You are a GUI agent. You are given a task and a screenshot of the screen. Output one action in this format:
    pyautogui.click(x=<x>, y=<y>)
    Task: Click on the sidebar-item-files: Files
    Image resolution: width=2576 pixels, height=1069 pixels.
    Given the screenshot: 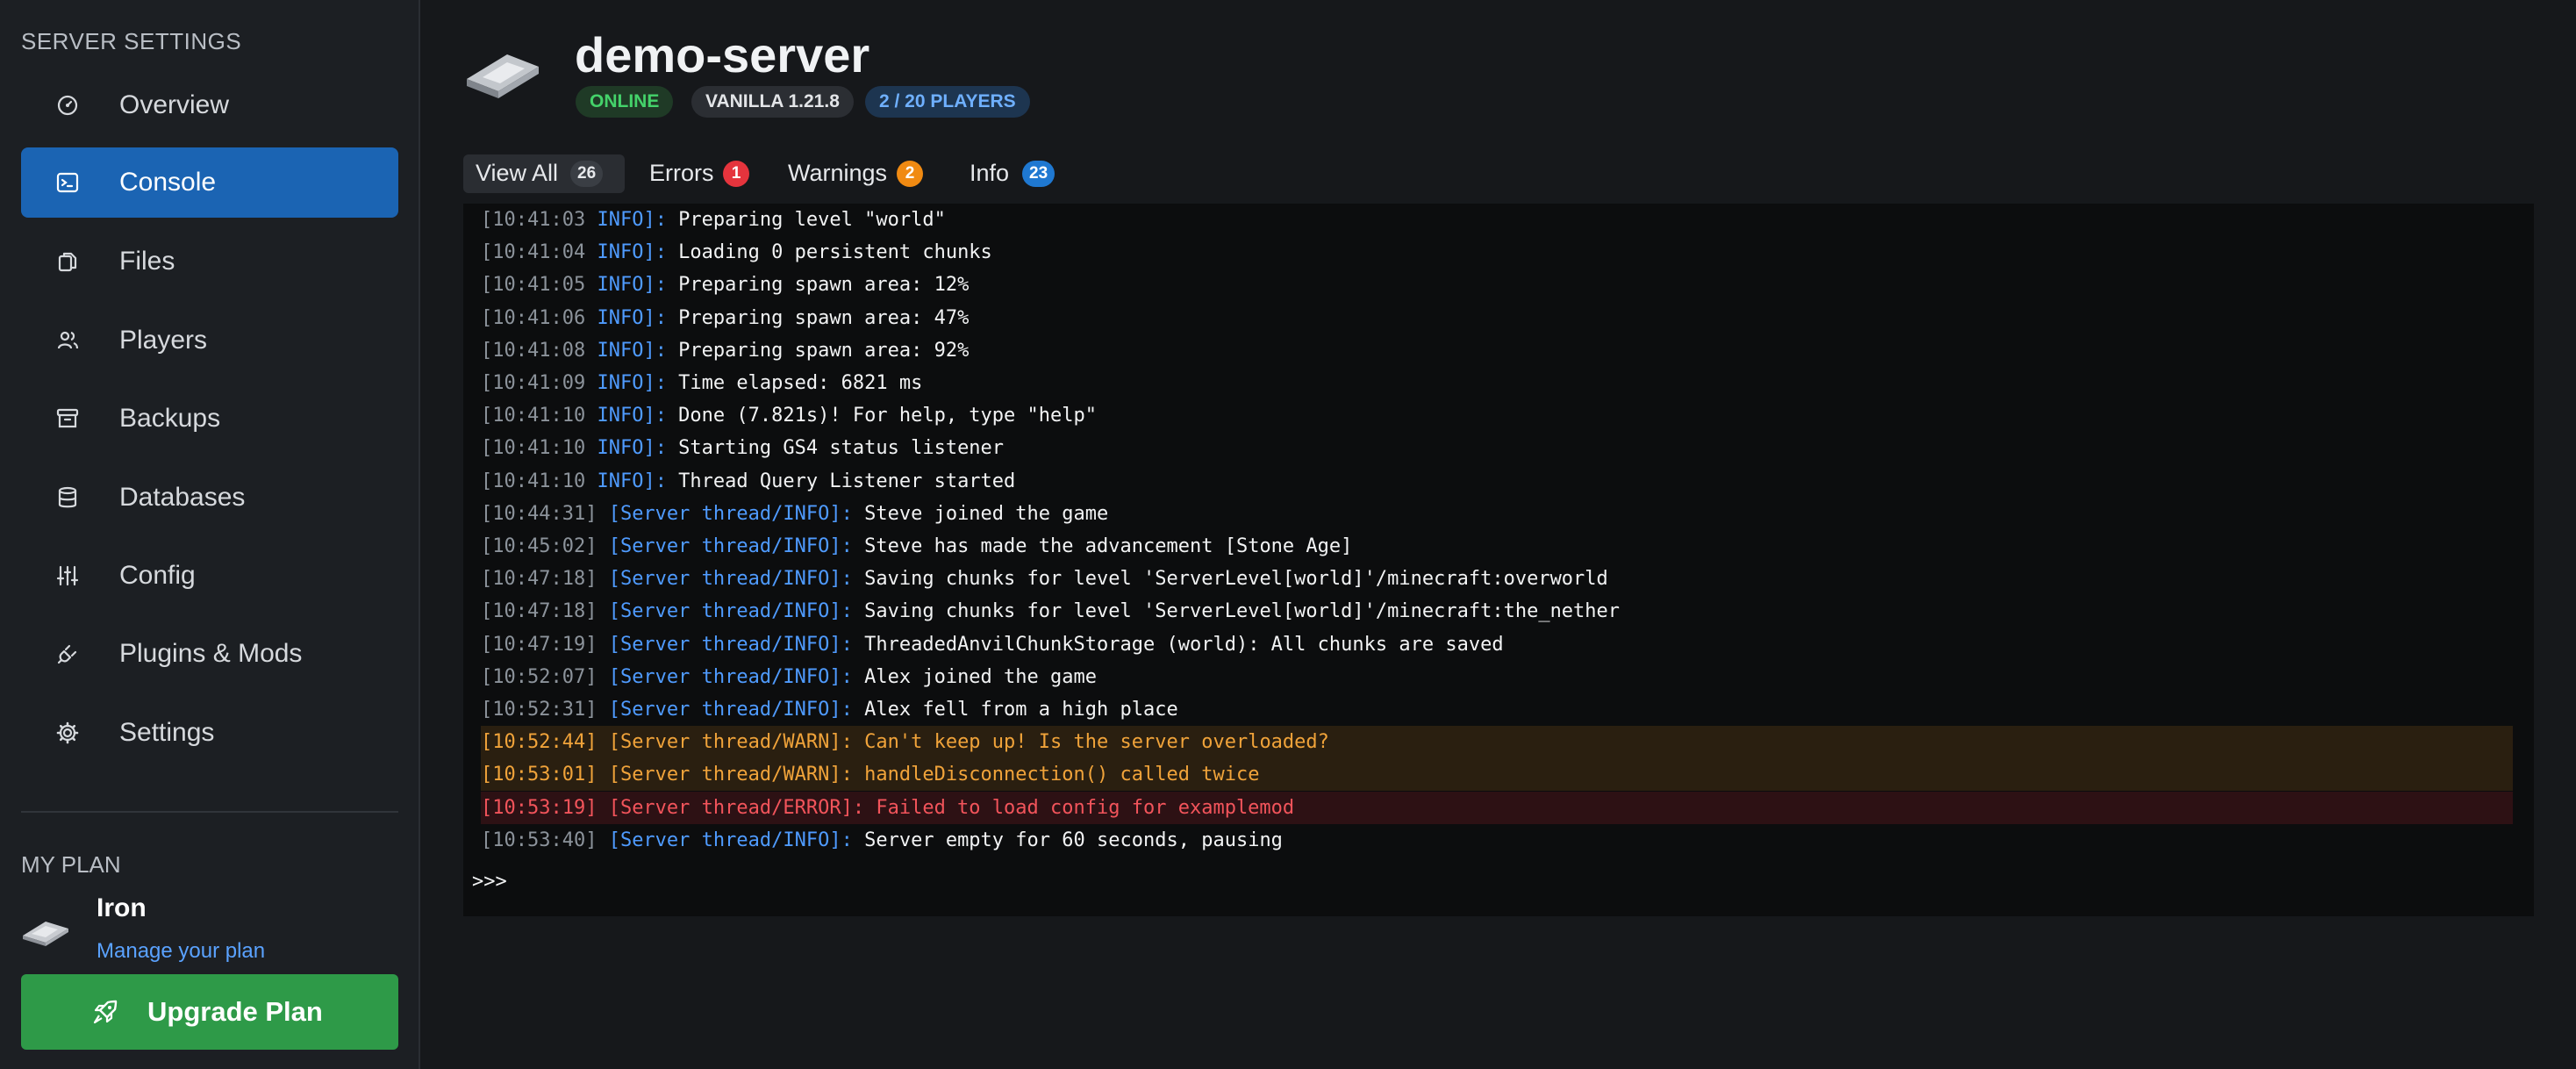 What is the action you would take?
    pyautogui.click(x=209, y=261)
    